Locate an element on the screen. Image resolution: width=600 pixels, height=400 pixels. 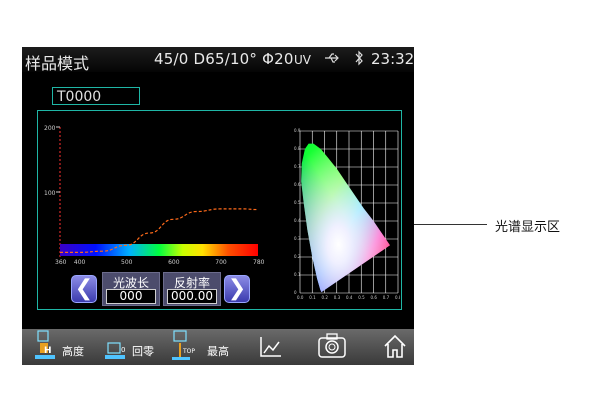
spectrum-axes: 200 100 is located at coordinates (52, 192).